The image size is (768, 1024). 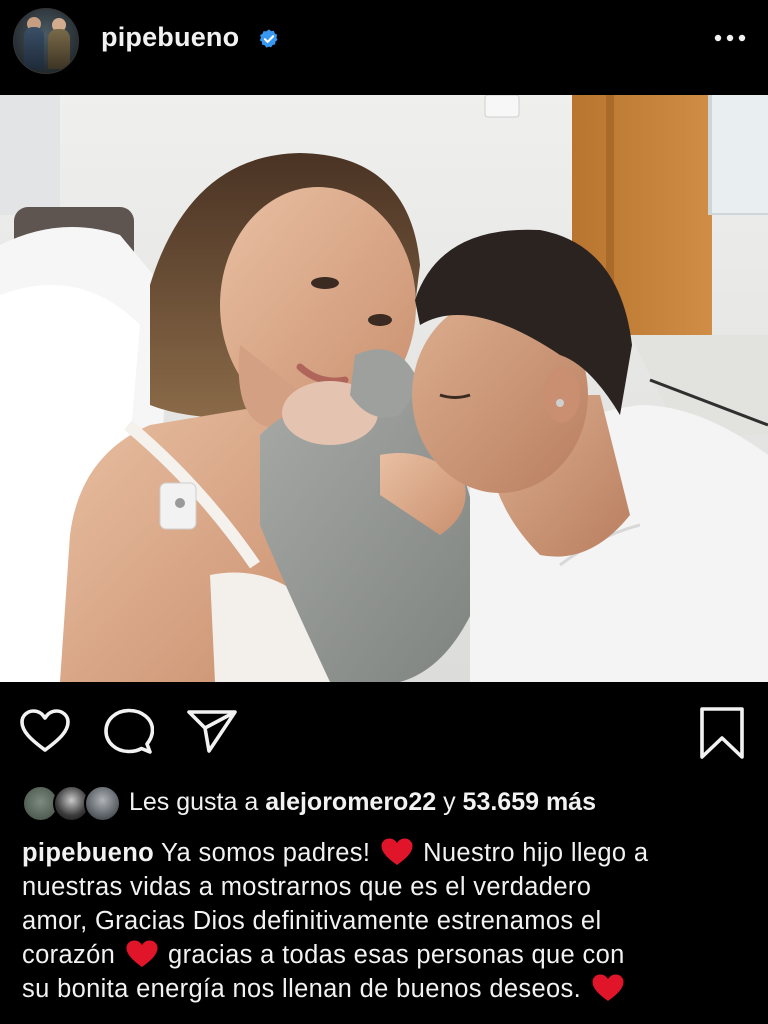 I want to click on more-horizontal-icon, so click(x=730, y=38).